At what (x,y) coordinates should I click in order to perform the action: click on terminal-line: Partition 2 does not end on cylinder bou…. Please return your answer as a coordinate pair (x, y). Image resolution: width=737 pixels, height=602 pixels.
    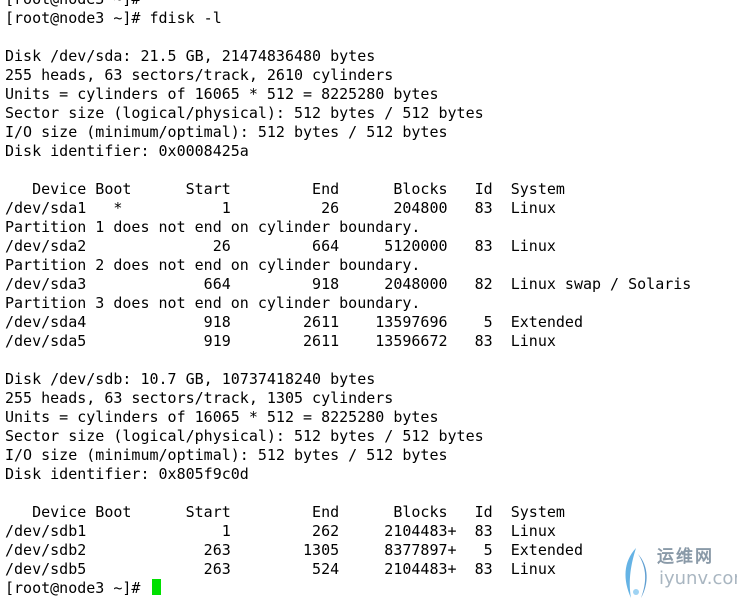
    Looking at the image, I should click on (213, 265).